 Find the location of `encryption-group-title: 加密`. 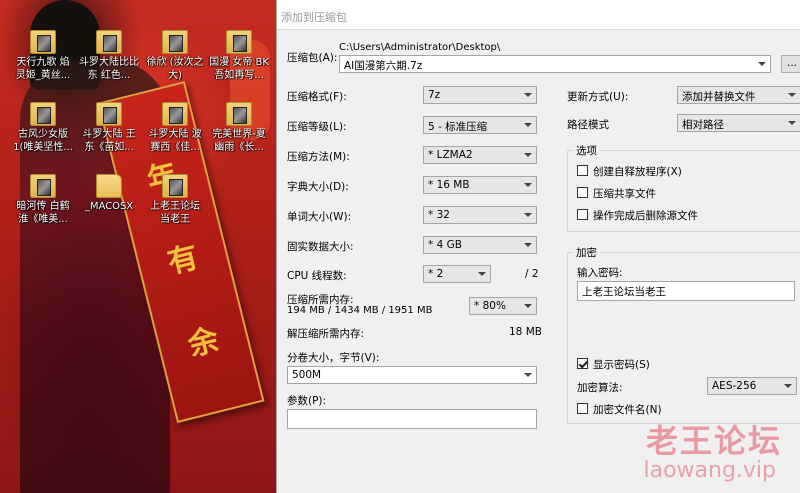

encryption-group-title: 加密 is located at coordinates (586, 252).